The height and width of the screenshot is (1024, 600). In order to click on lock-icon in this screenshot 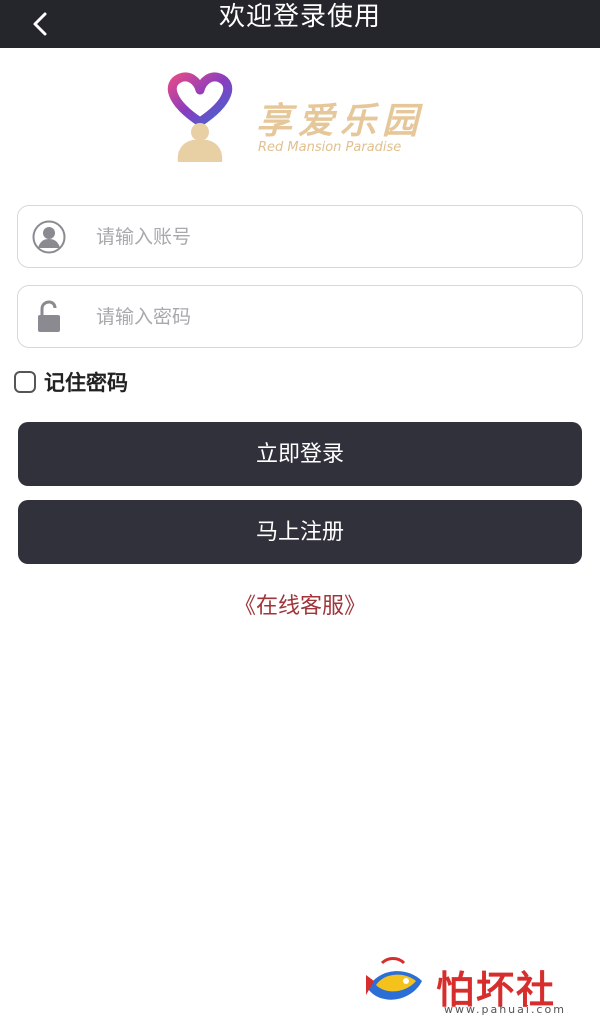, I will do `click(49, 317)`.